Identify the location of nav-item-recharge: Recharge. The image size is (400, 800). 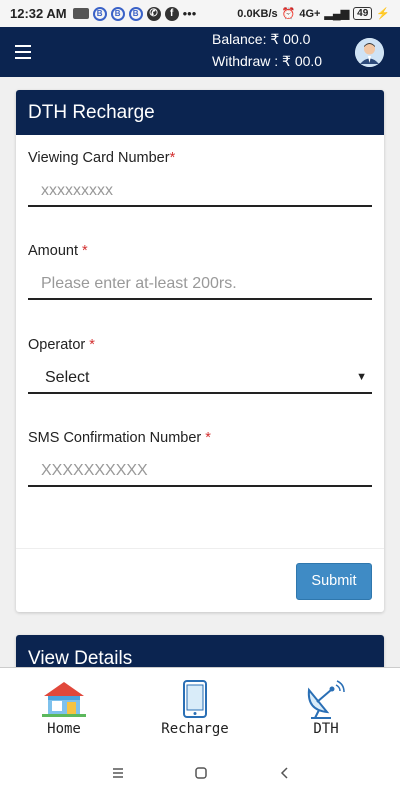
(195, 709).